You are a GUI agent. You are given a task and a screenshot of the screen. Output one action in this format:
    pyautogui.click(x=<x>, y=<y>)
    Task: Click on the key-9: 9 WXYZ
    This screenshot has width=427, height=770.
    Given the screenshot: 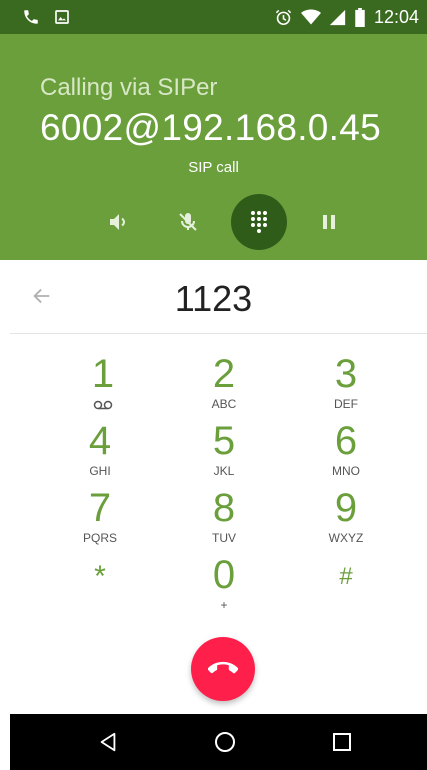 What is the action you would take?
    pyautogui.click(x=346, y=519)
    